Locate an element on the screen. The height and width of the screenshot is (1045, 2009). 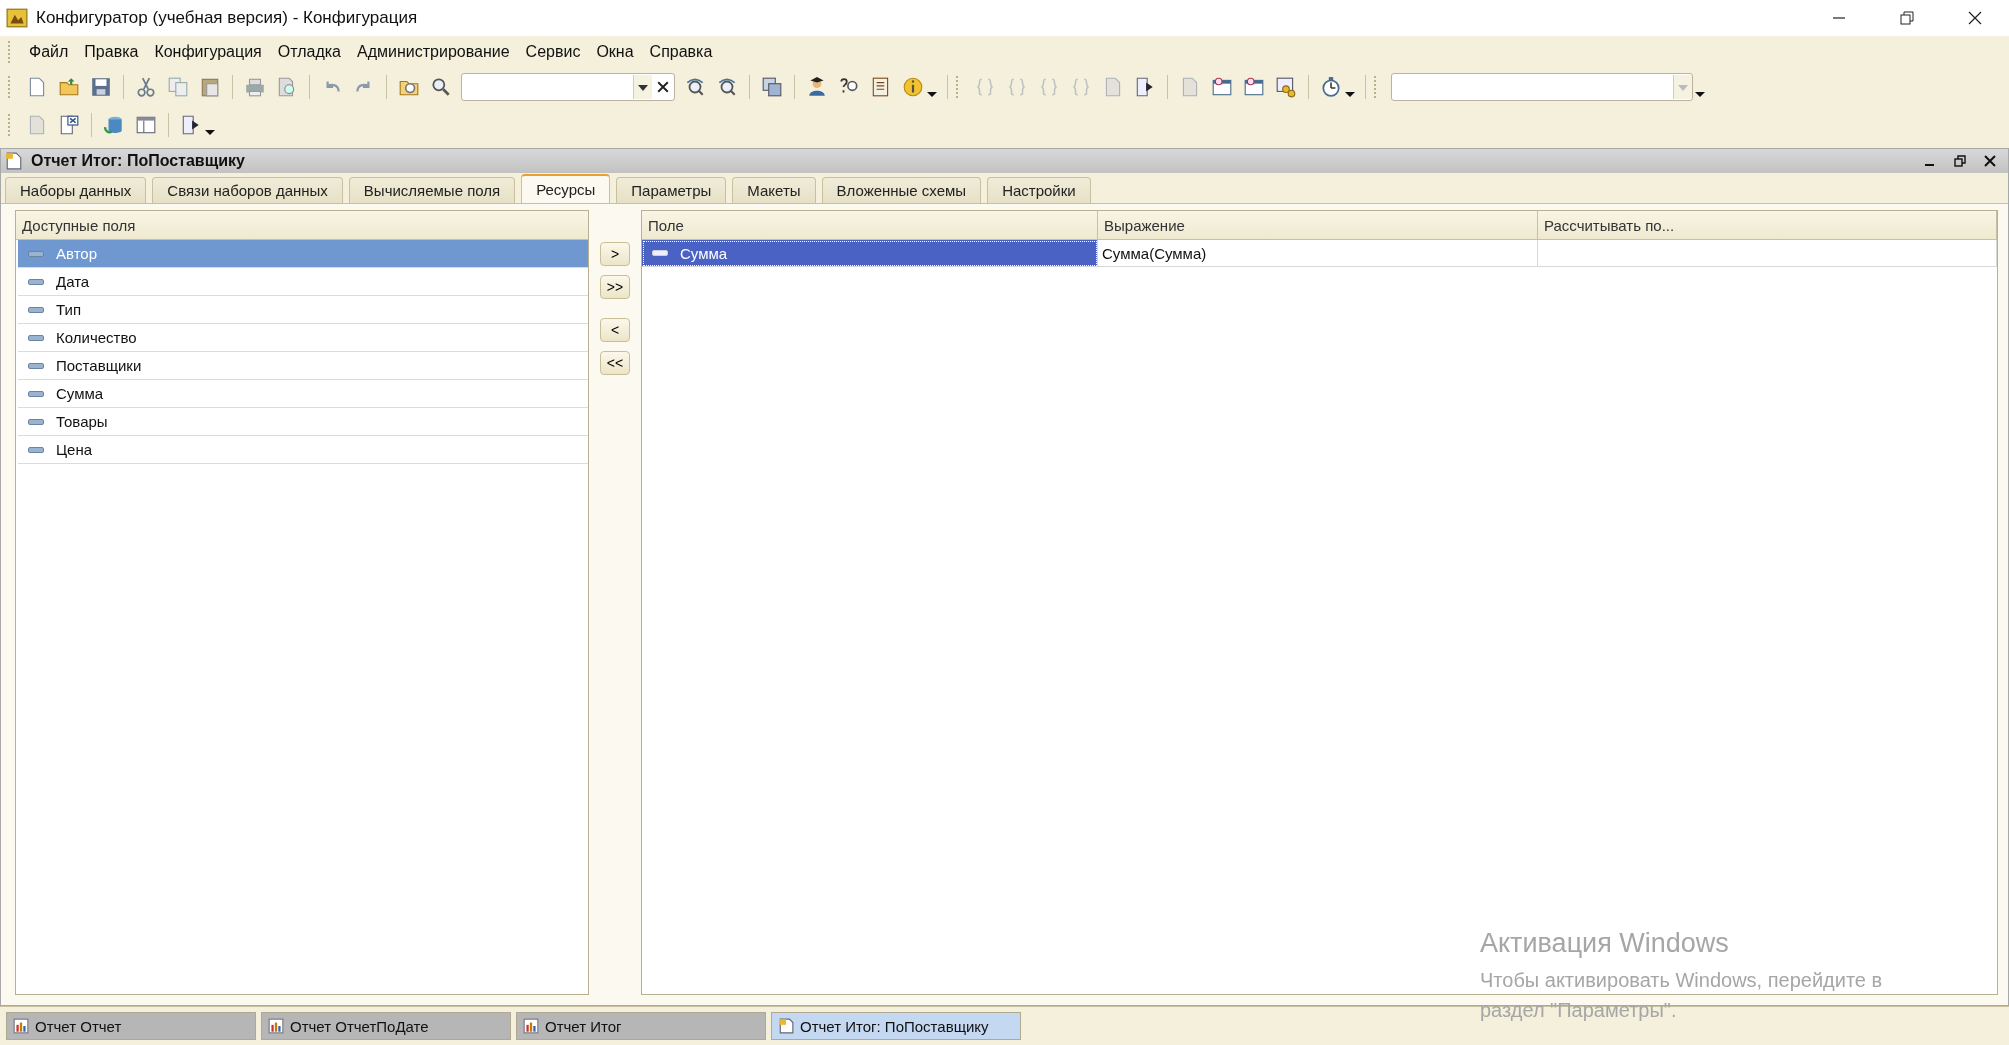
field-label: Количество is located at coordinates (96, 337).